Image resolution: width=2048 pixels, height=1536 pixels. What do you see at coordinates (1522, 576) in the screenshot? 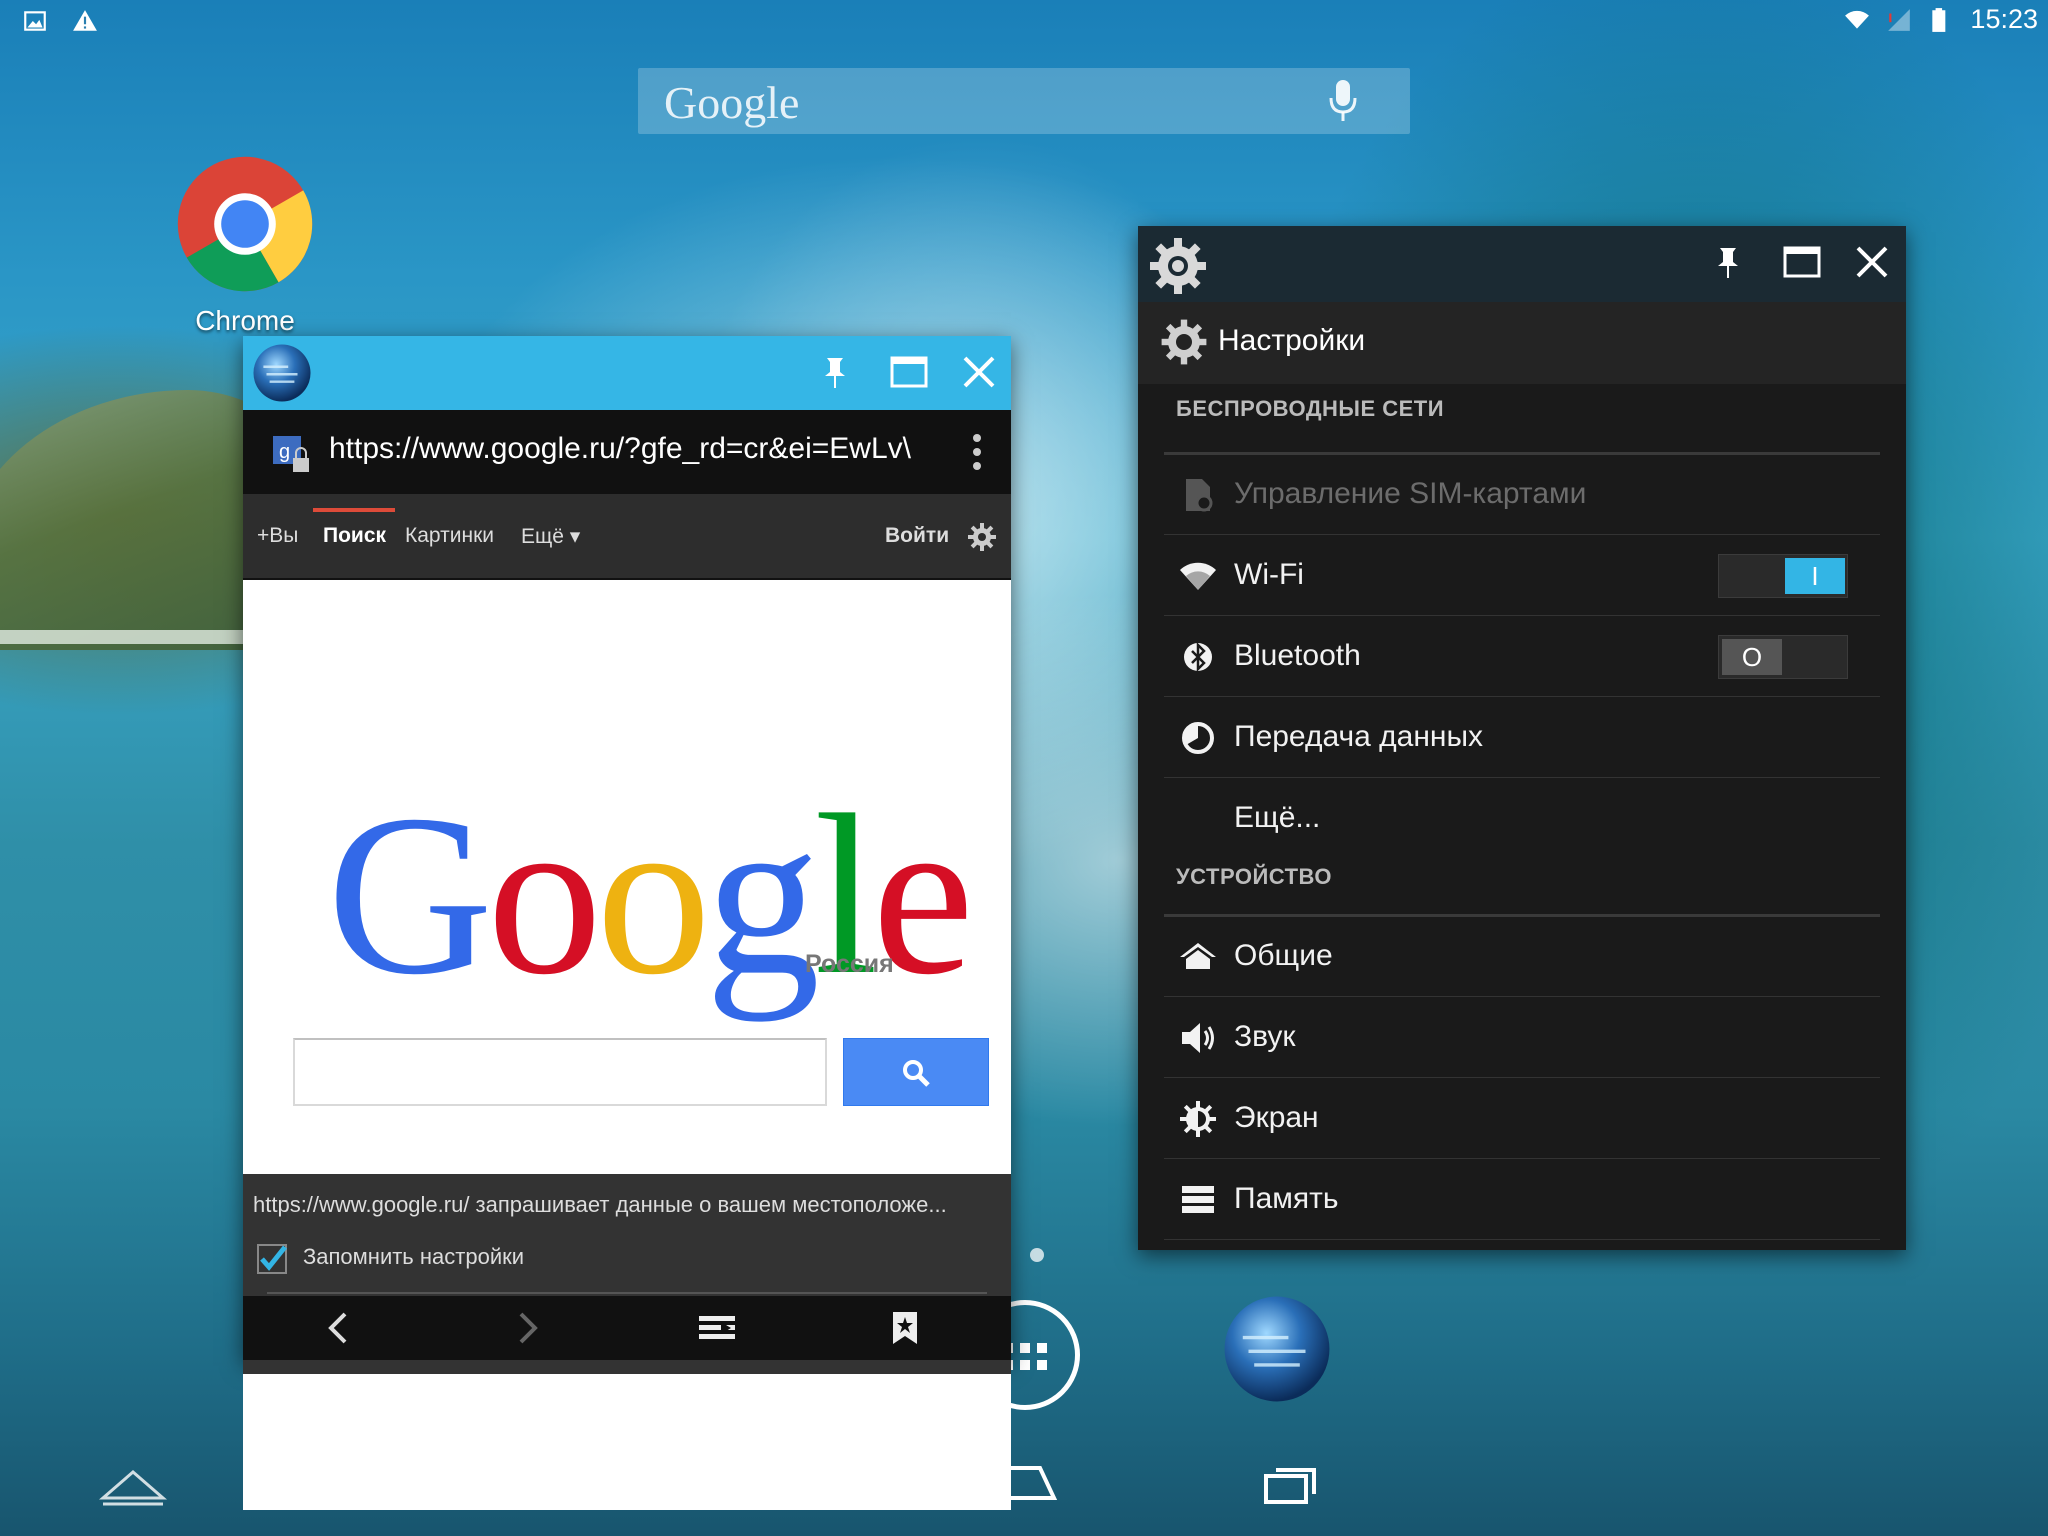
I see `settings-item-wifi: Wi-Fi I` at bounding box center [1522, 576].